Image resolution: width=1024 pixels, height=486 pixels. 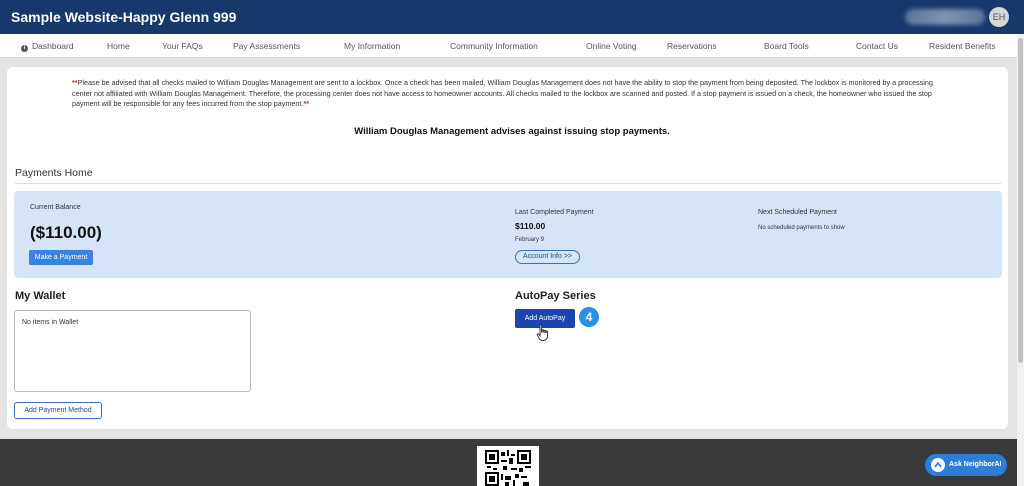 I want to click on step-badge: 4, so click(x=589, y=317).